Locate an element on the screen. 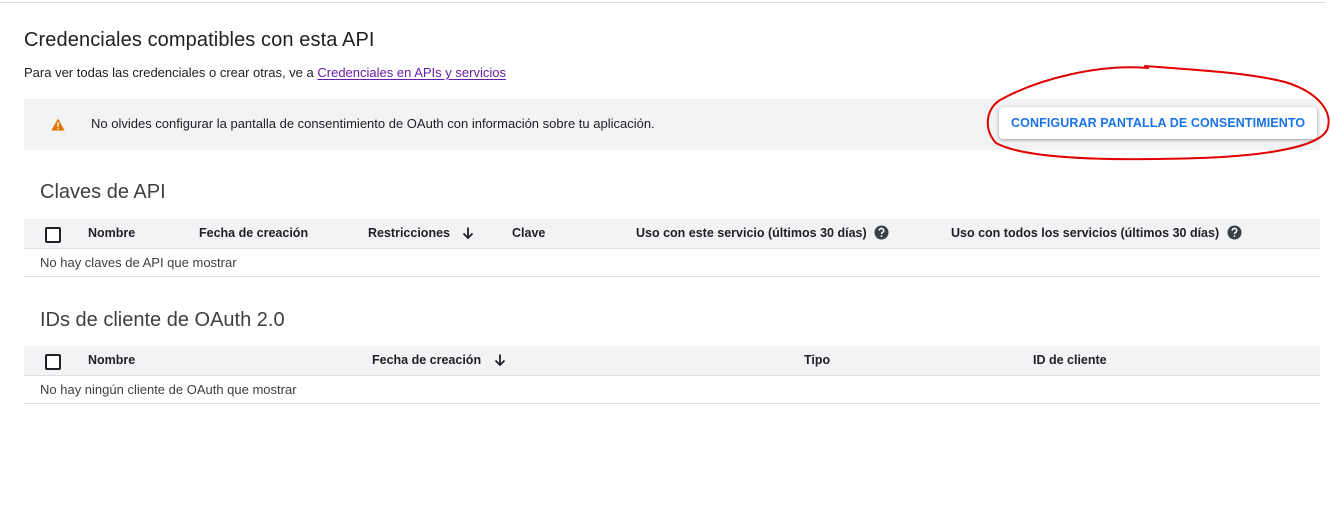 The width and height of the screenshot is (1330, 531). credentials-link: Credenciales en APIs y servicios is located at coordinates (411, 72).